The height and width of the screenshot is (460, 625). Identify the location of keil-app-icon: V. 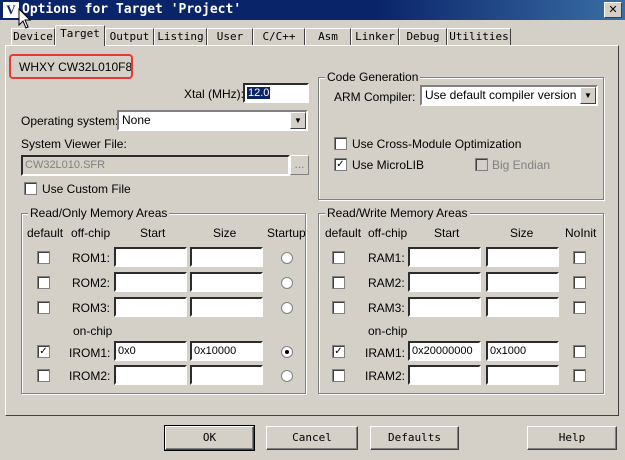
(11, 10).